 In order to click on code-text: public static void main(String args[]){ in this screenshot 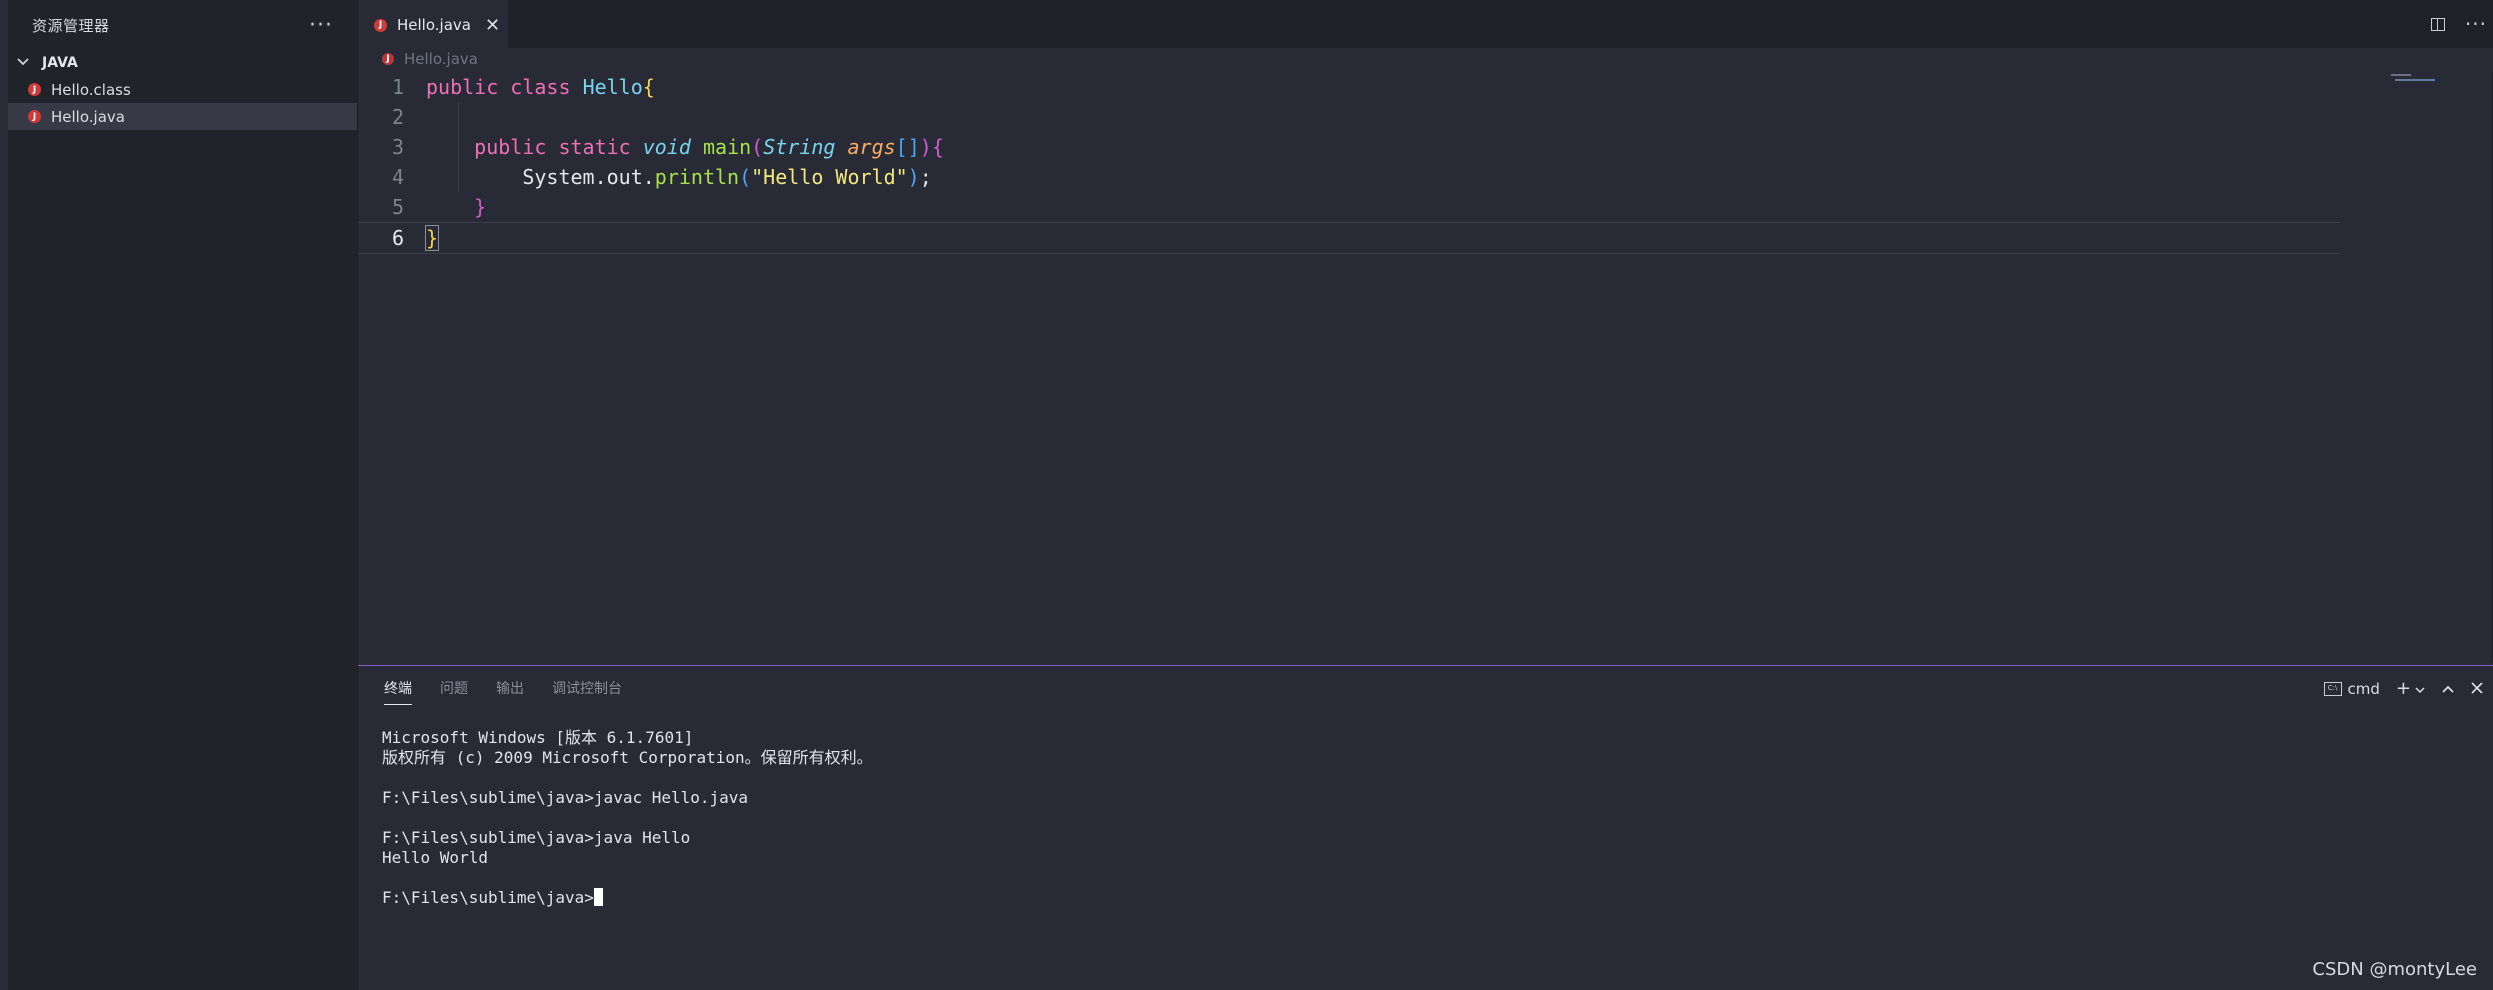, I will do `click(709, 147)`.